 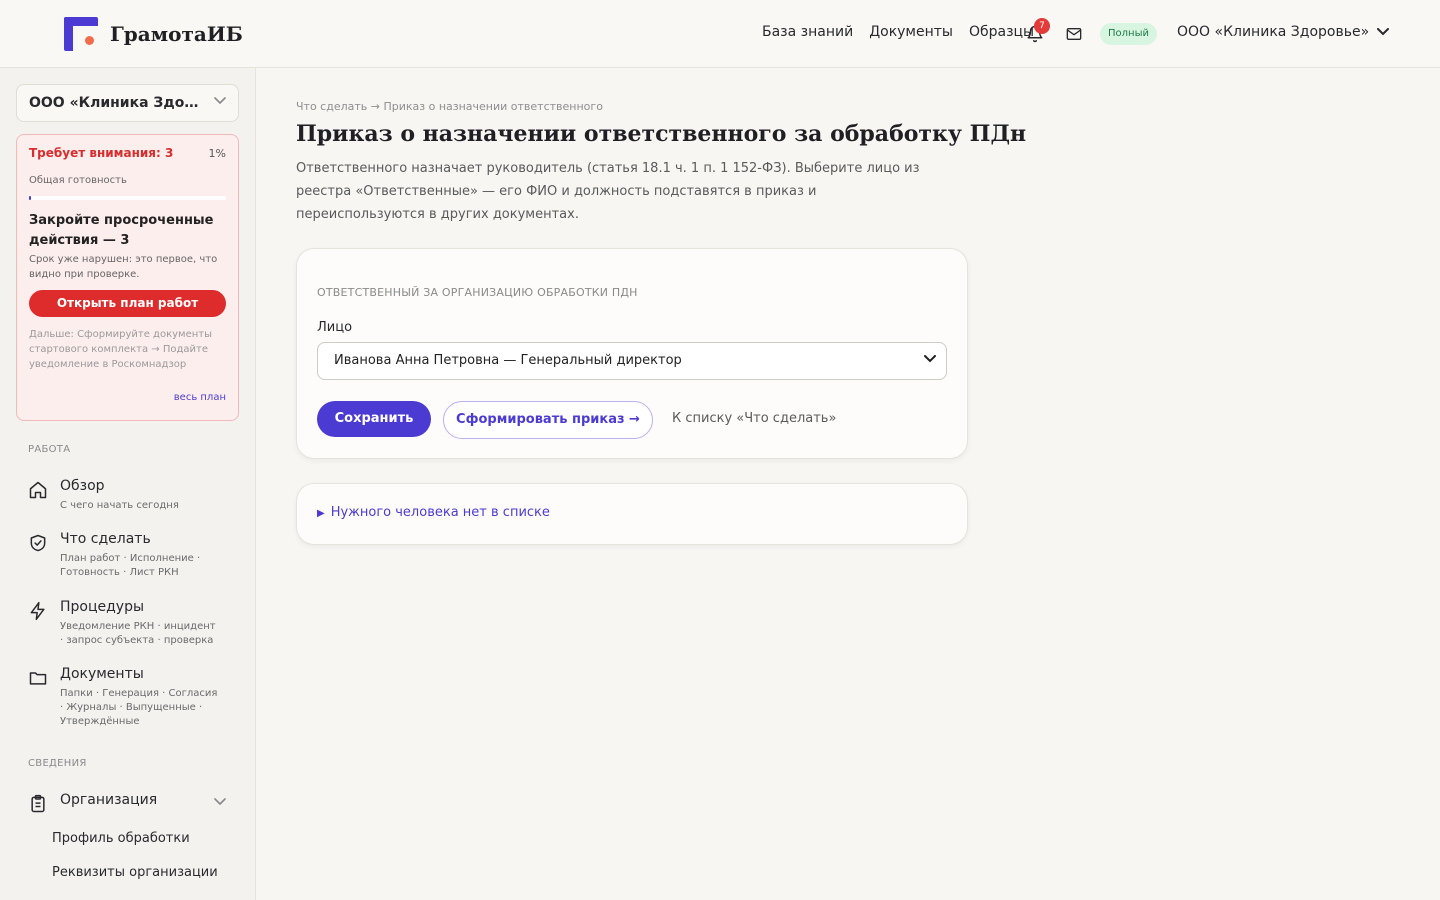 I want to click on all-plan-link: весь план, so click(x=200, y=397).